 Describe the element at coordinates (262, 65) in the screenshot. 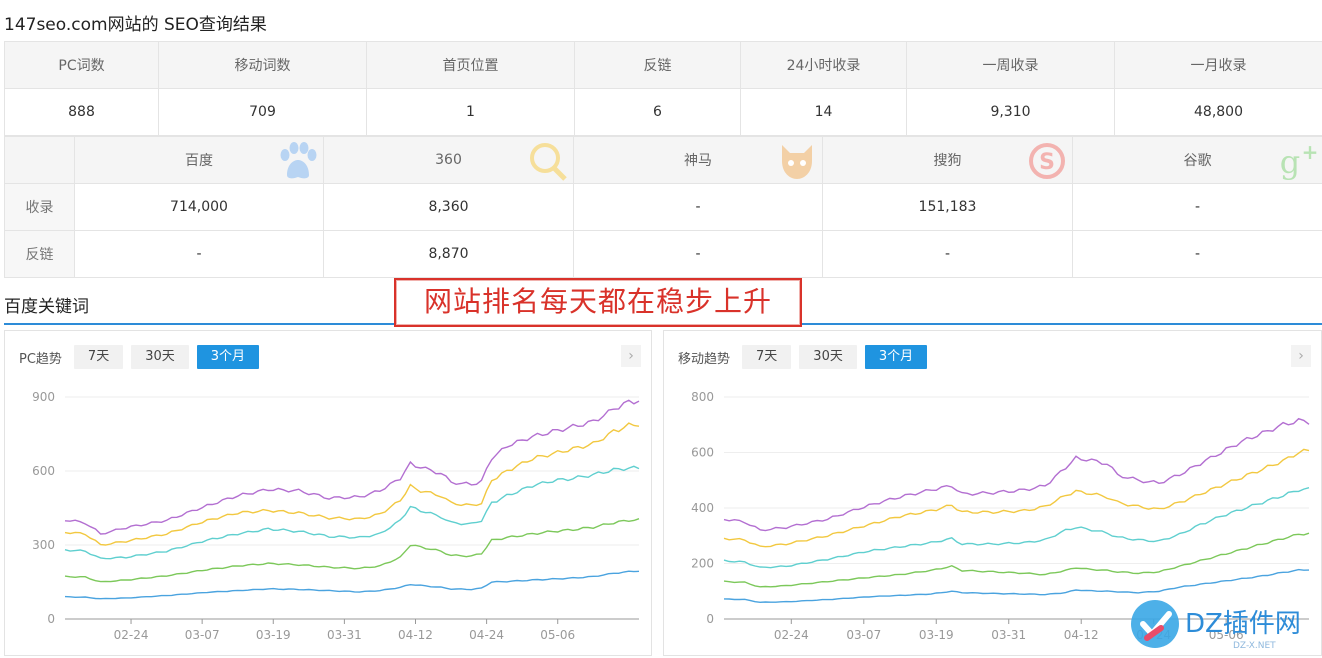

I see `header-mobile-words: 移动词数` at that location.